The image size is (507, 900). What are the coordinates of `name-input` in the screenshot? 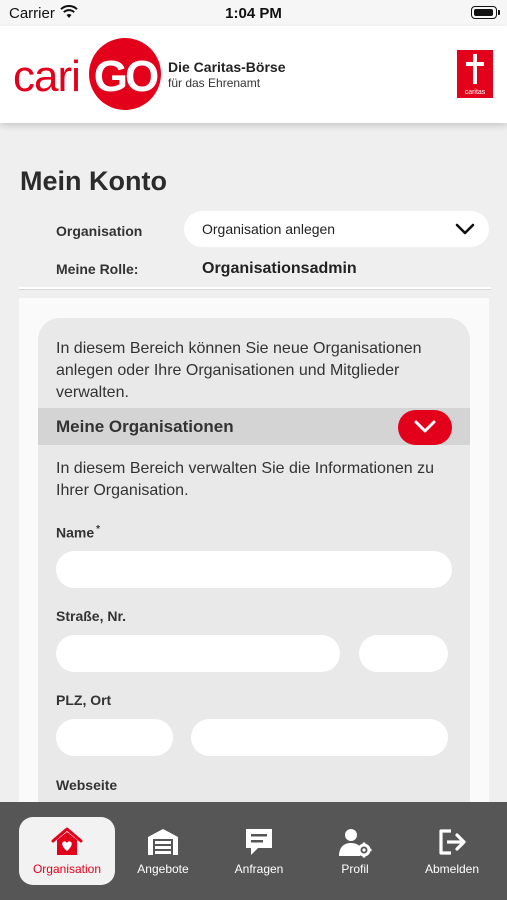 It's located at (254, 569).